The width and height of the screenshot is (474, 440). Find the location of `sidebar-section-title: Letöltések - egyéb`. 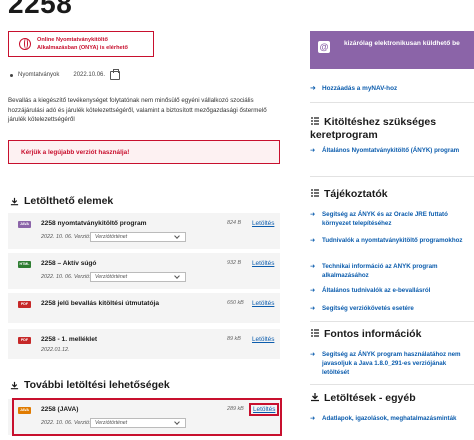

sidebar-section-title: Letöltések - egyéb is located at coordinates (370, 398).